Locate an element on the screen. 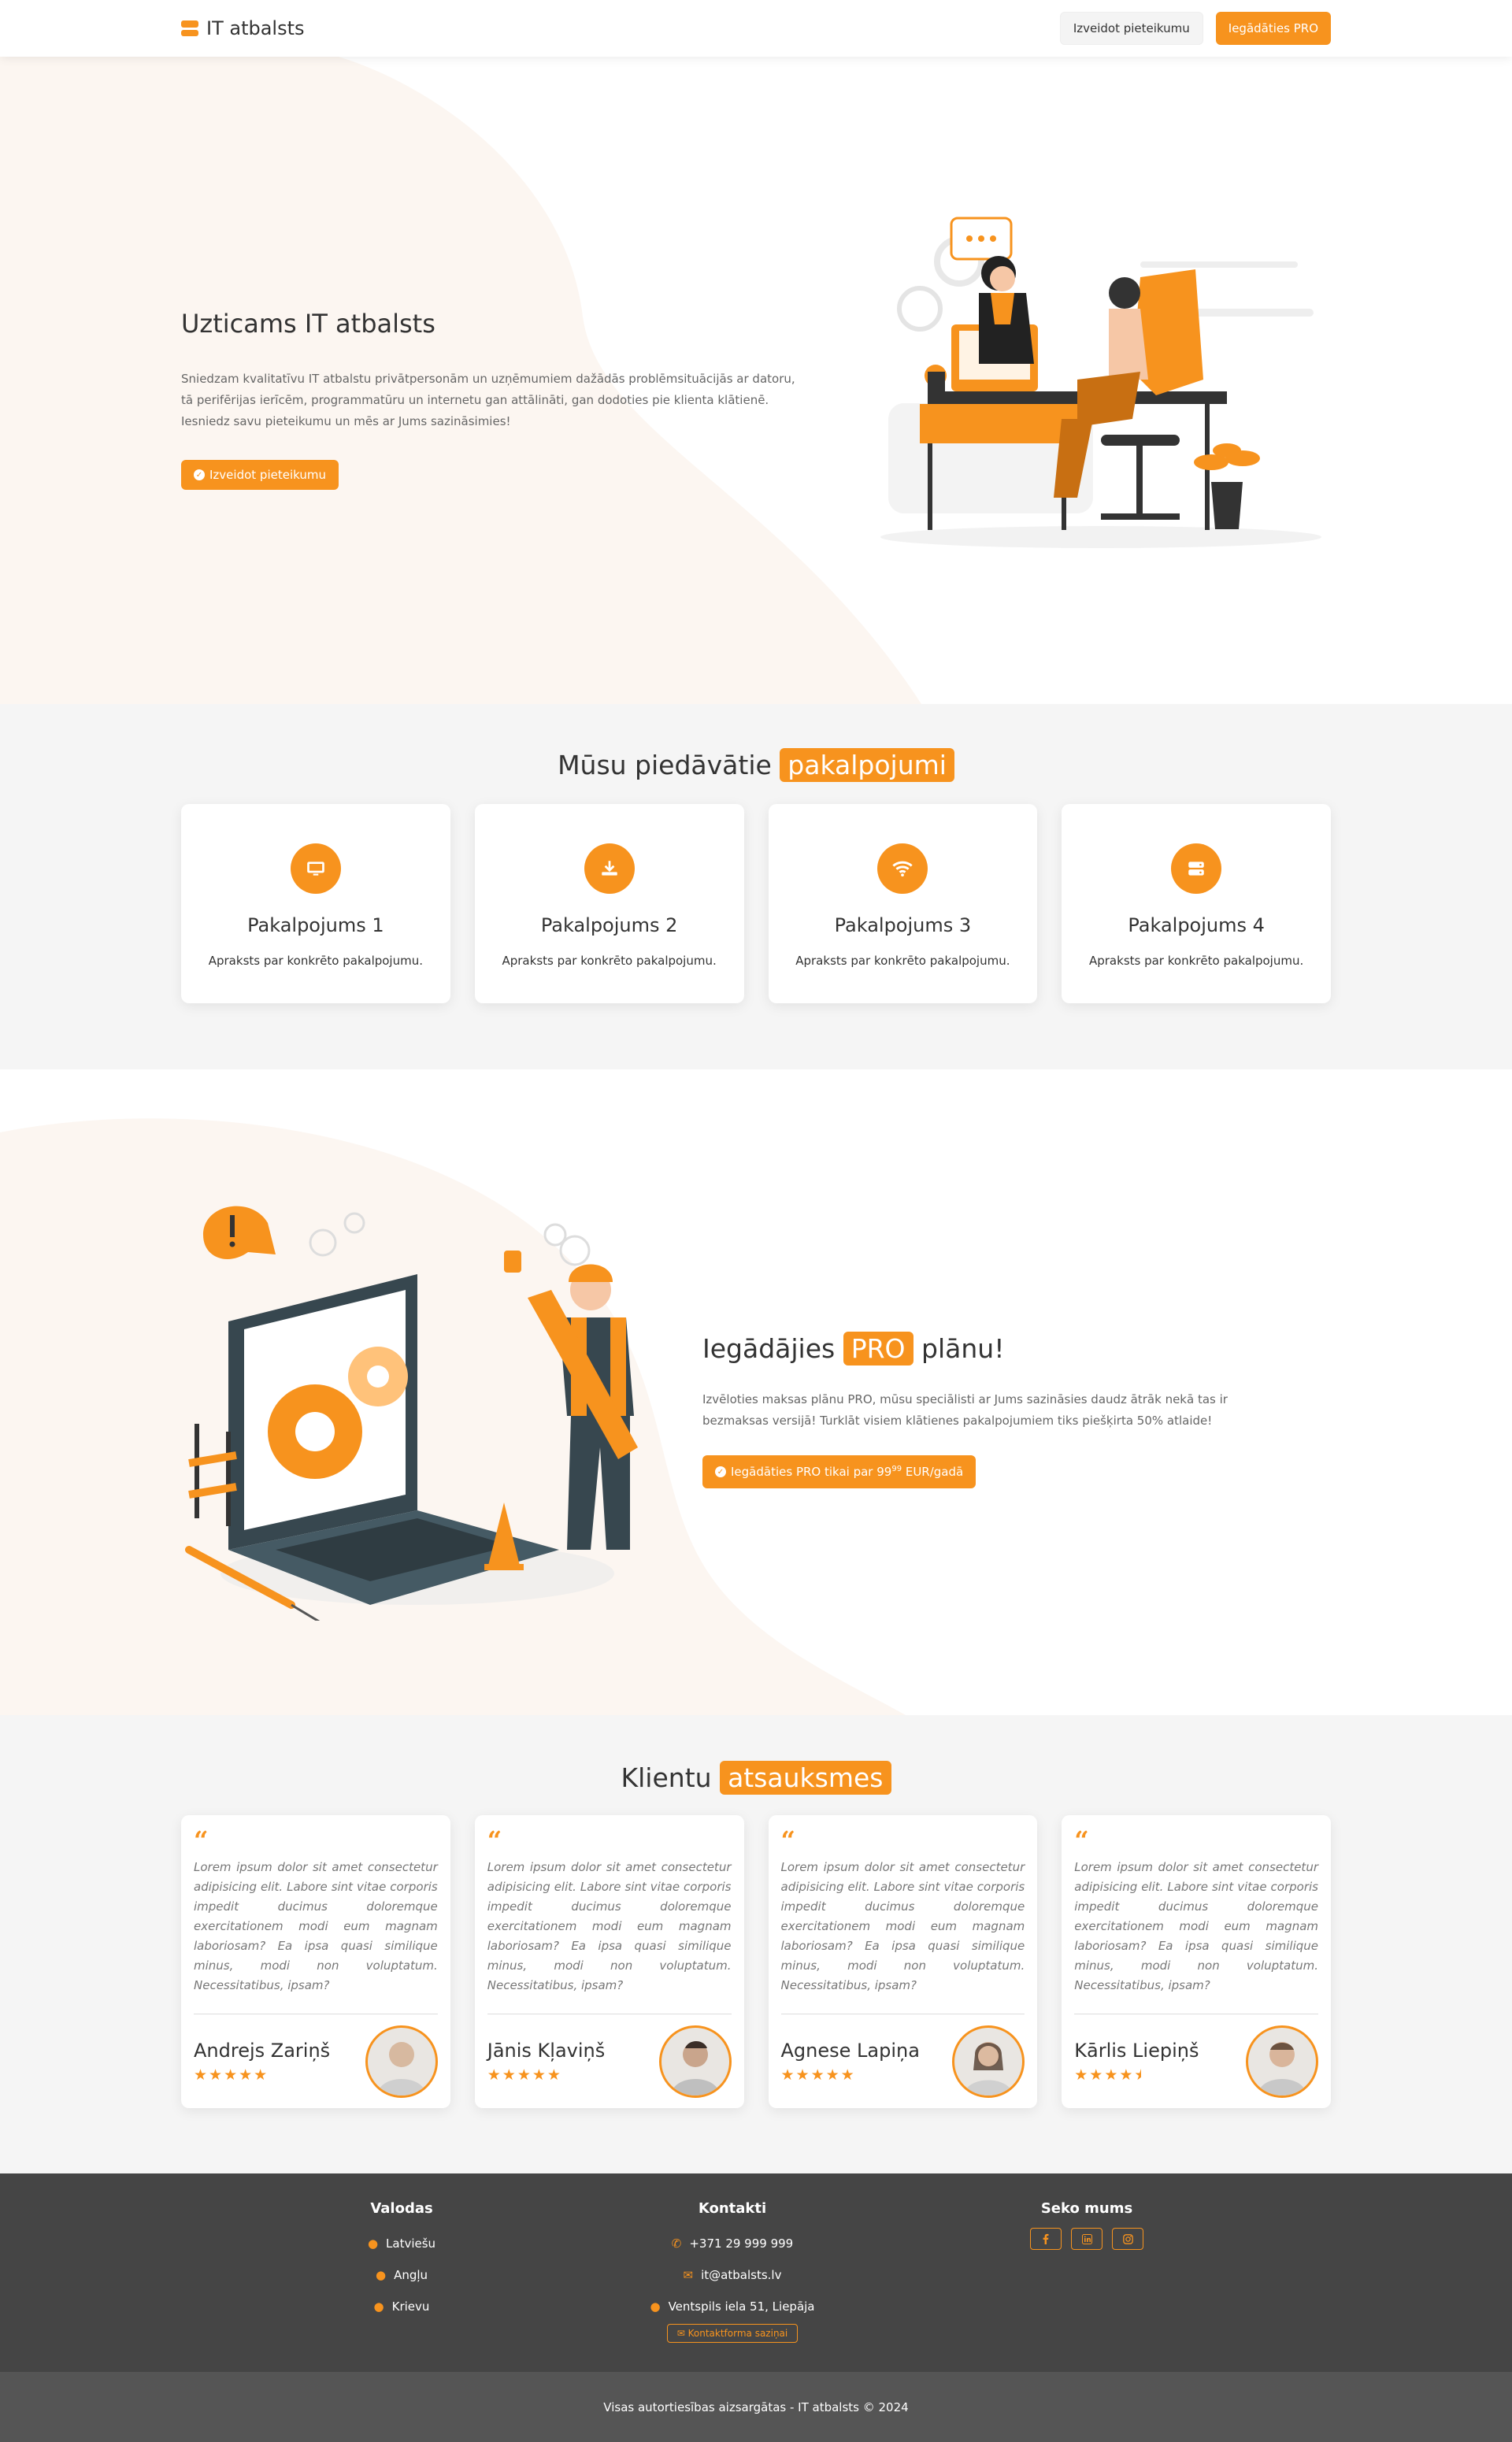 The height and width of the screenshot is (2442, 1512). testimonials-title-highlight: atsauksmes is located at coordinates (805, 1778).